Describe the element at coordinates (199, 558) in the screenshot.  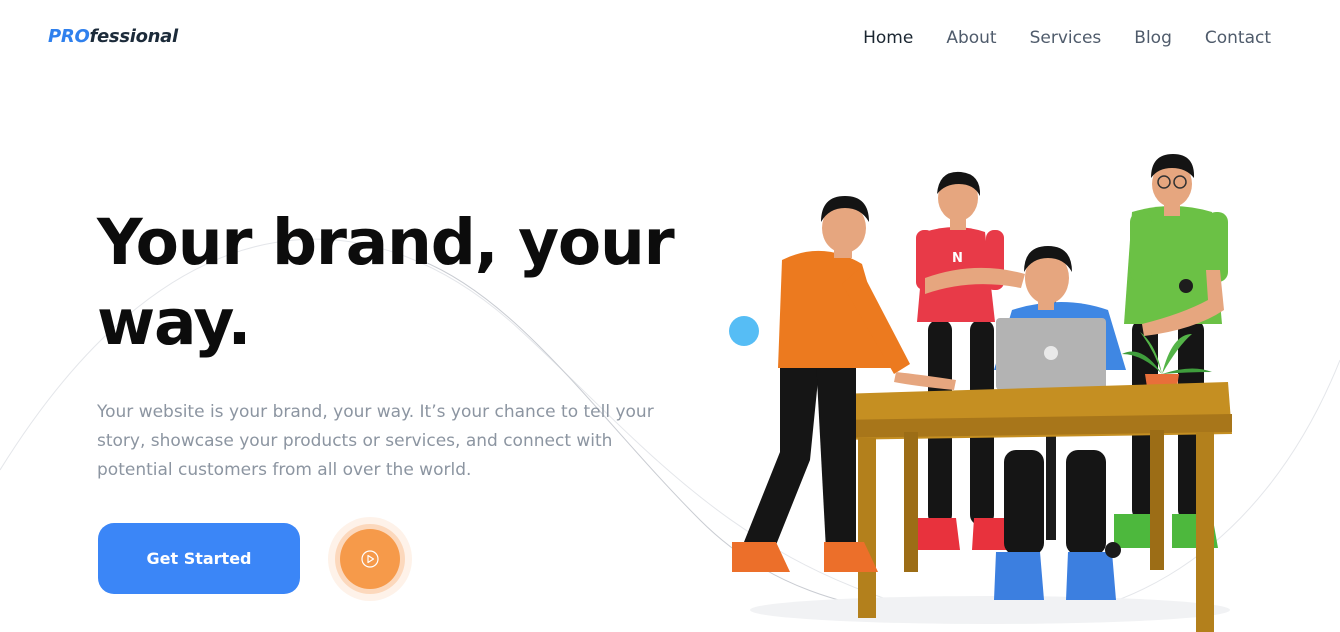
I see `get-started-button: Get Started` at that location.